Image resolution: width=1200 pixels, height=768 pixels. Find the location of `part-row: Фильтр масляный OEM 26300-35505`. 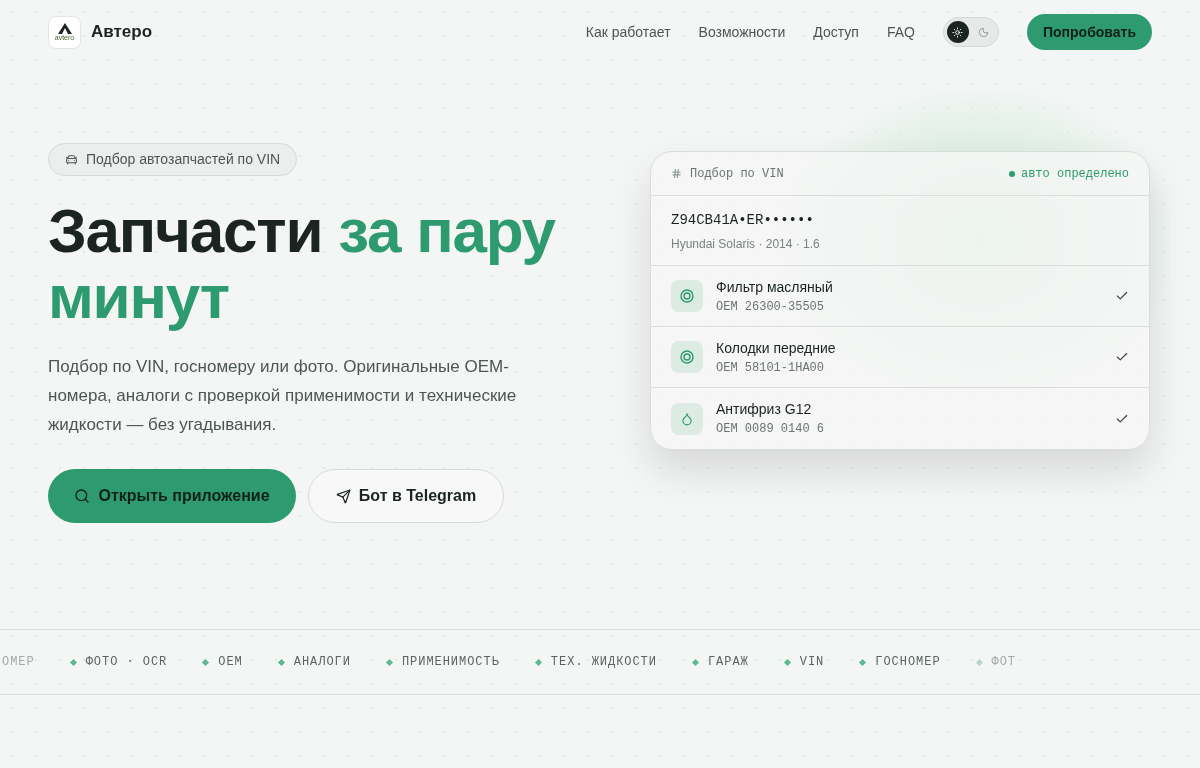

part-row: Фильтр масляный OEM 26300-35505 is located at coordinates (900, 296).